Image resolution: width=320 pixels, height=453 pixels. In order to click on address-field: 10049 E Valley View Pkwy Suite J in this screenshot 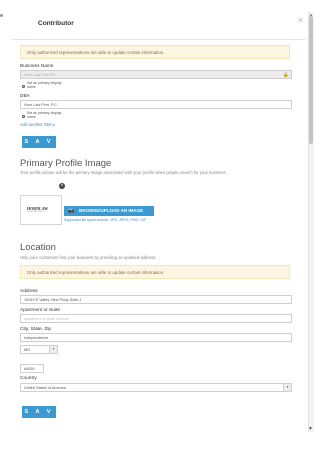, I will do `click(156, 299)`.